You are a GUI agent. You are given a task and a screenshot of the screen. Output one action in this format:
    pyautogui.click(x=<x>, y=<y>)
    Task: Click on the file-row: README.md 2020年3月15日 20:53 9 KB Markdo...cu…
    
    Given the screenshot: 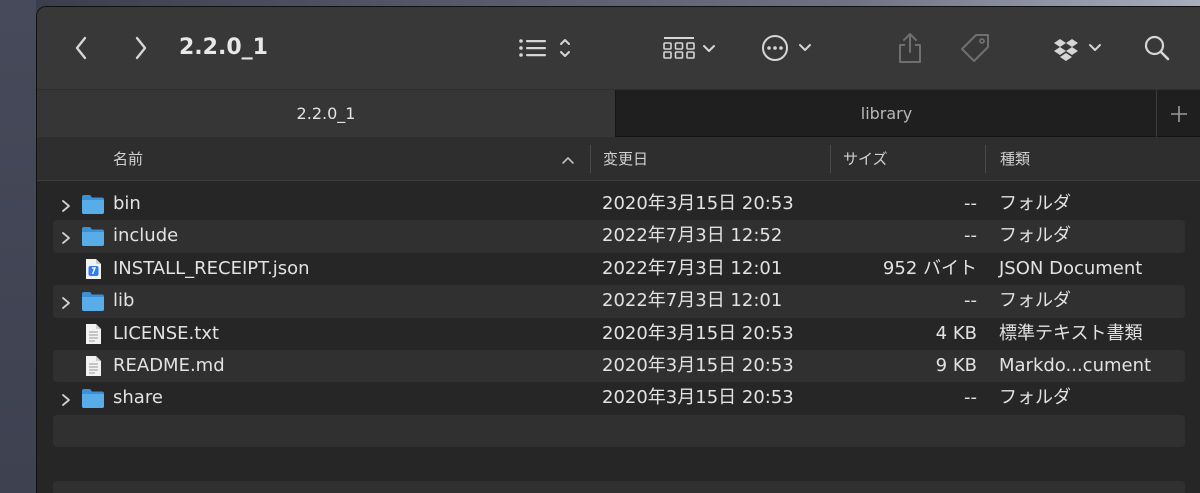 What is the action you would take?
    pyautogui.click(x=619, y=366)
    